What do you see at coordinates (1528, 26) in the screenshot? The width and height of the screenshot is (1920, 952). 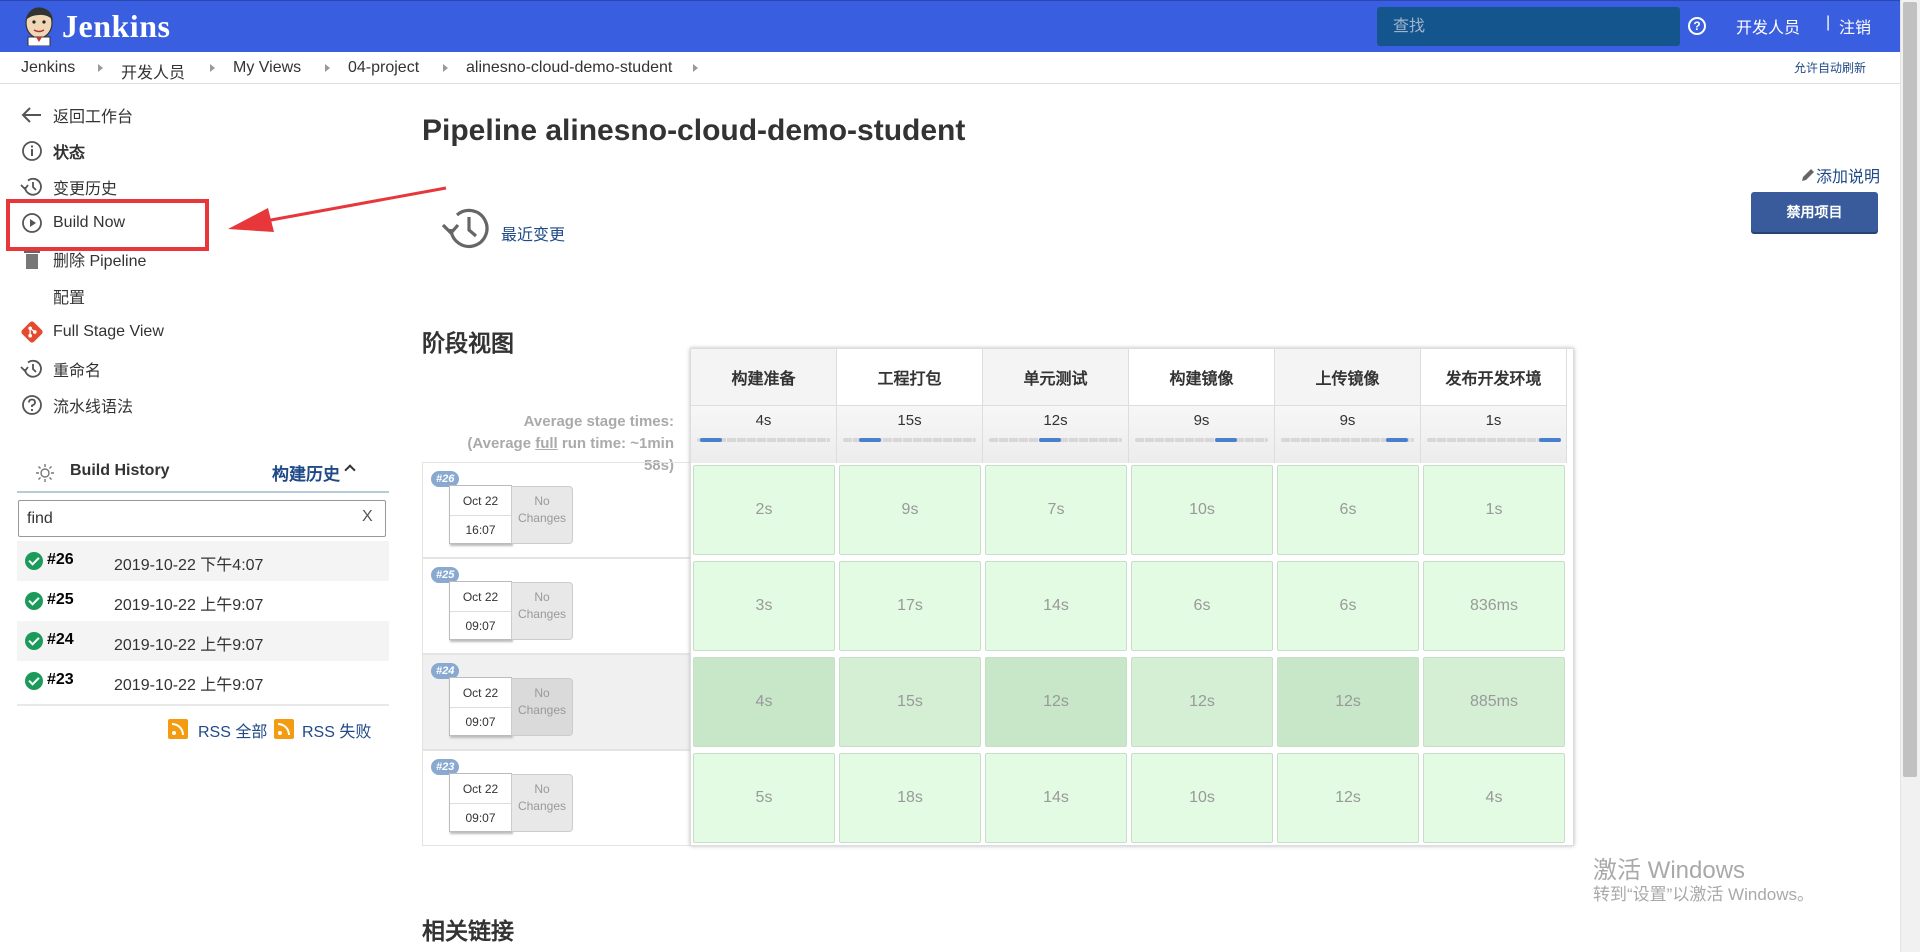 I see `search-input` at bounding box center [1528, 26].